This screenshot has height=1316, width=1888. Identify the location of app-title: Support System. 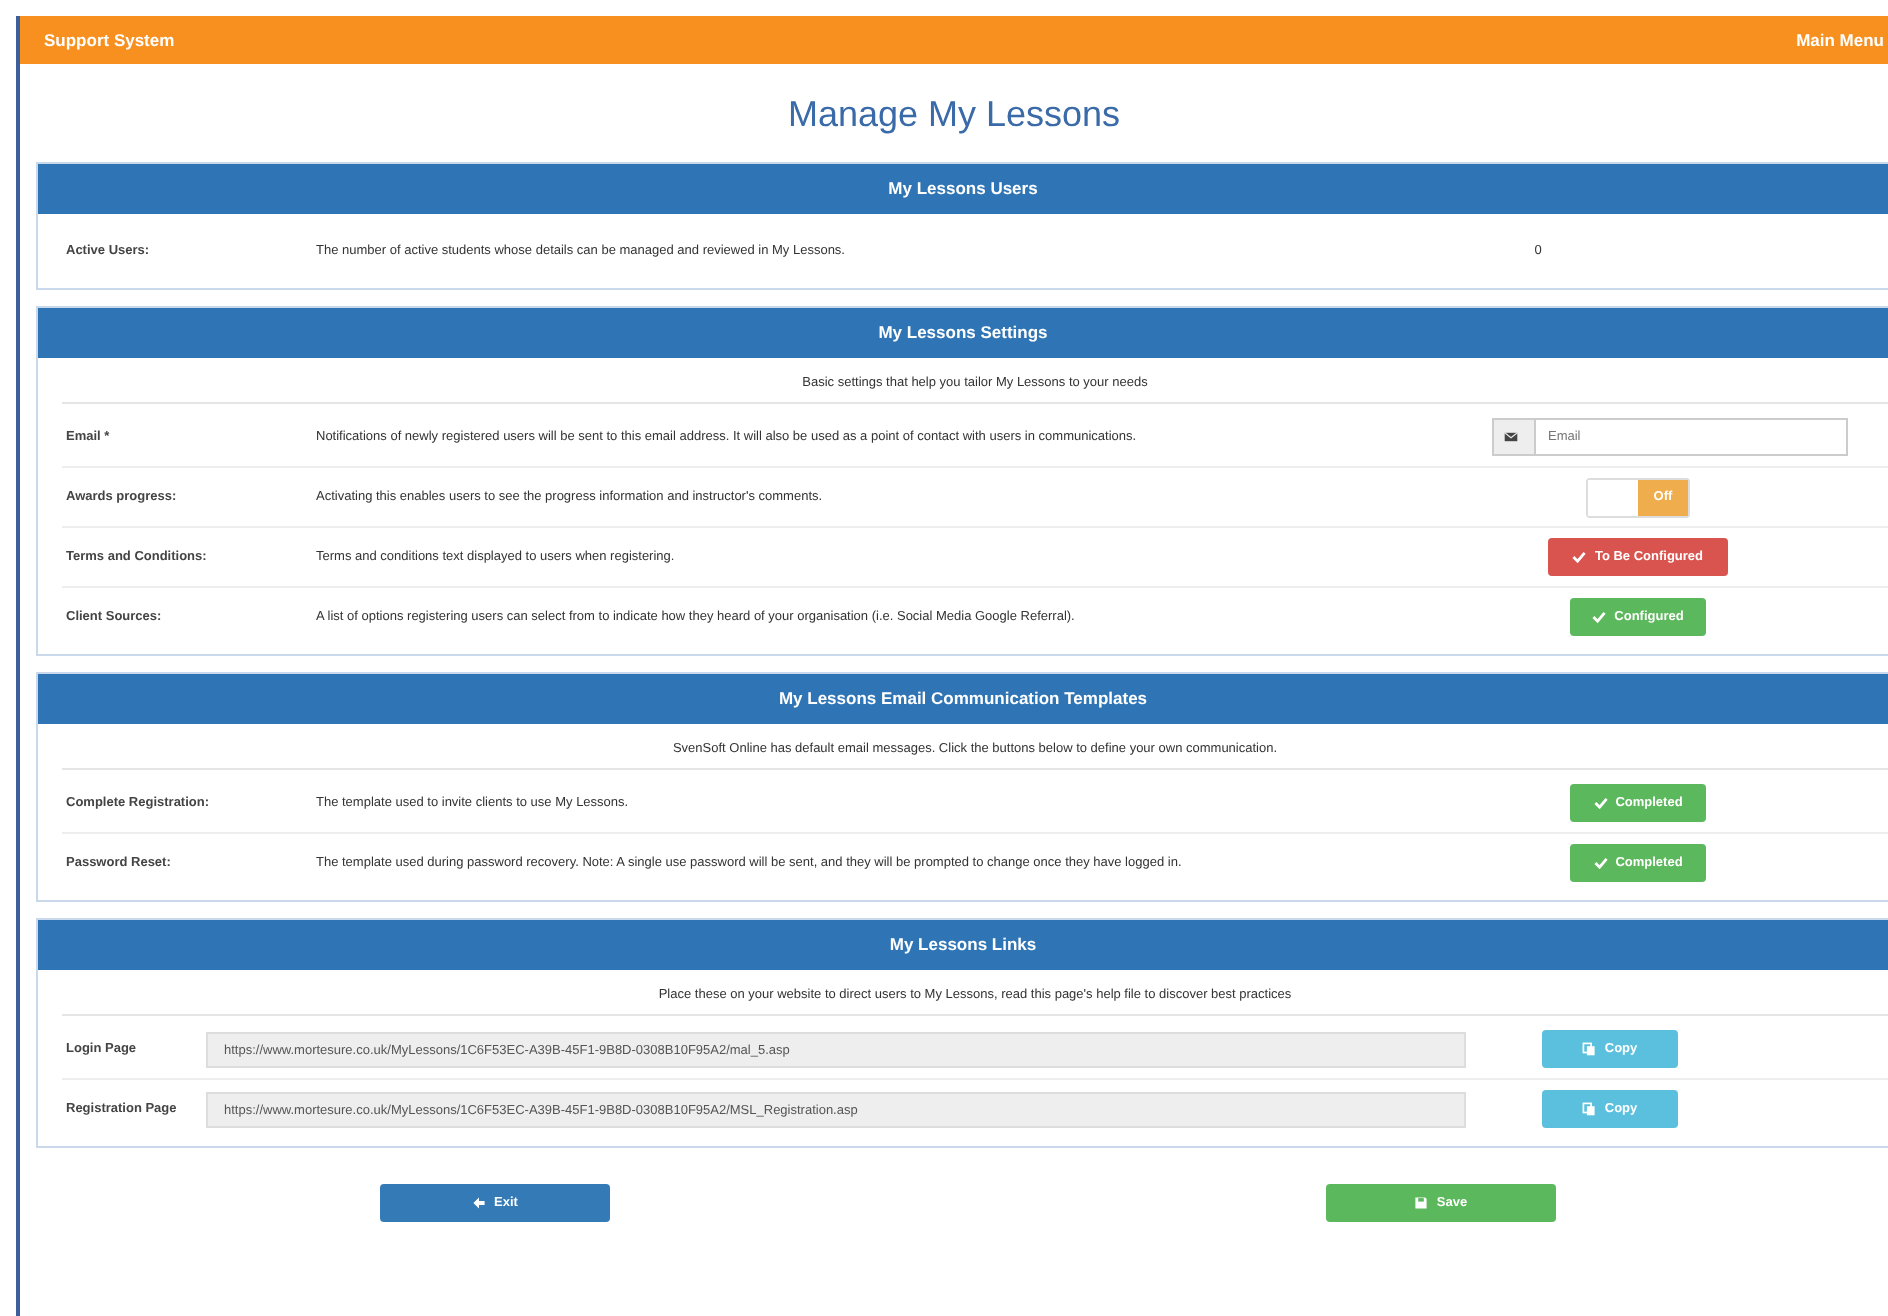
(109, 40).